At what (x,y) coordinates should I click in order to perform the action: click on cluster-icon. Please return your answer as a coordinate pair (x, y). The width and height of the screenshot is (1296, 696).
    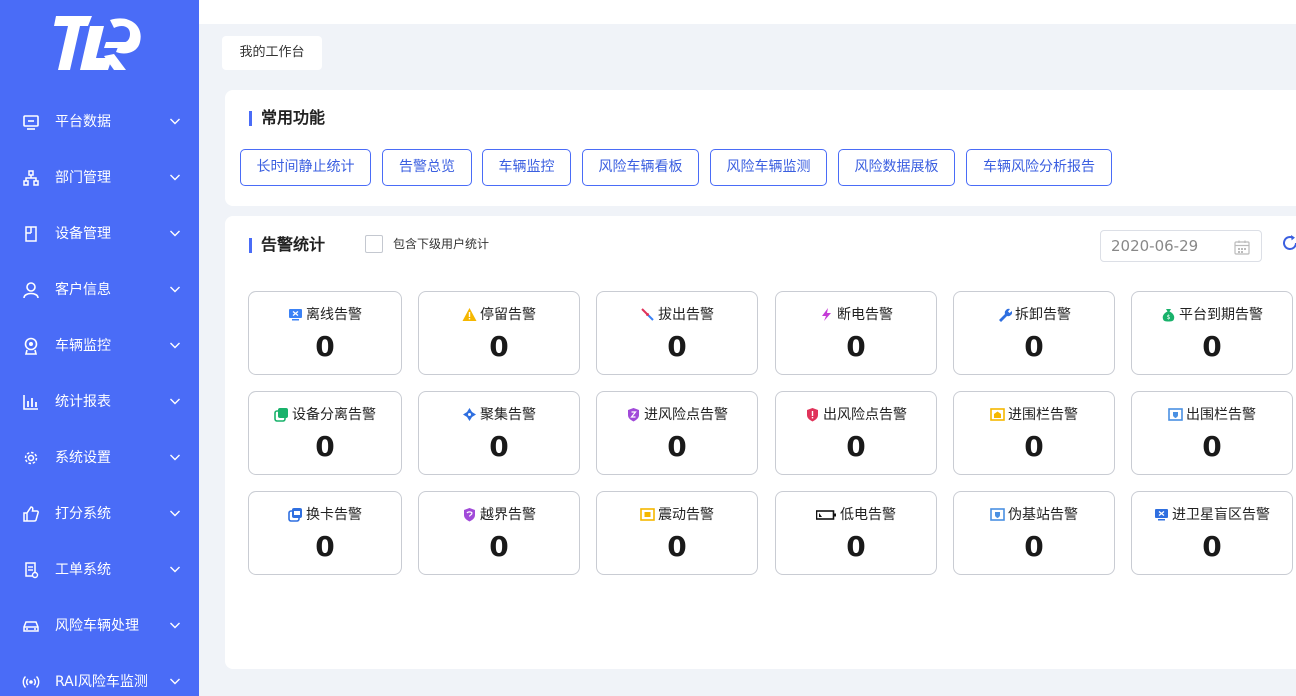
    Looking at the image, I should click on (469, 414).